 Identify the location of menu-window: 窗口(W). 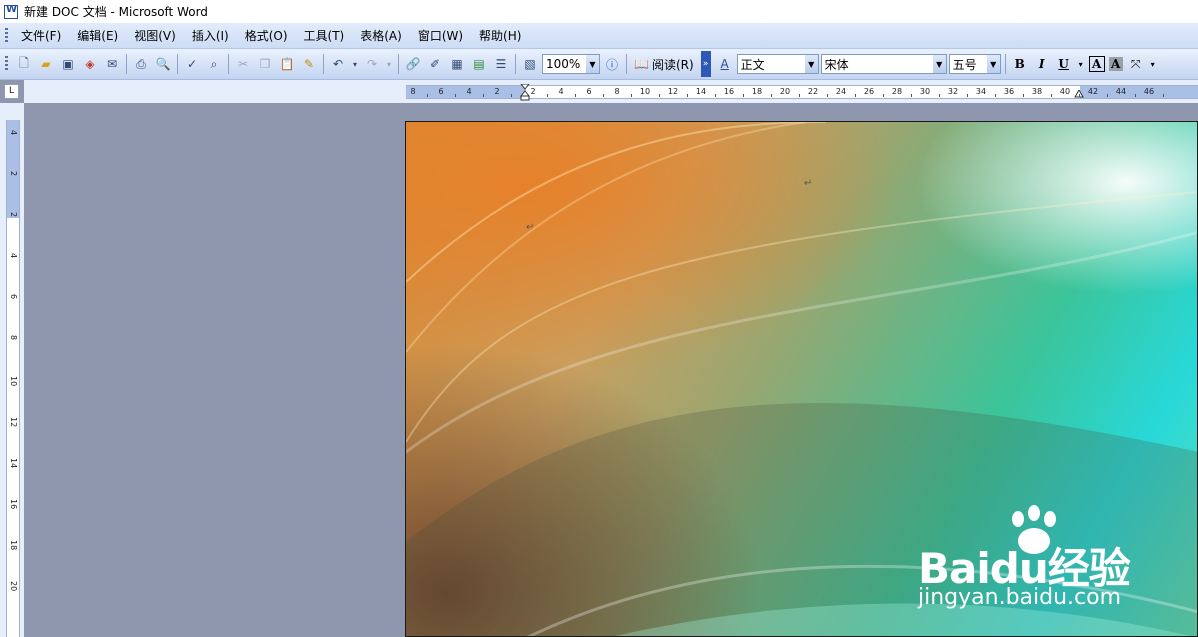
(440, 35).